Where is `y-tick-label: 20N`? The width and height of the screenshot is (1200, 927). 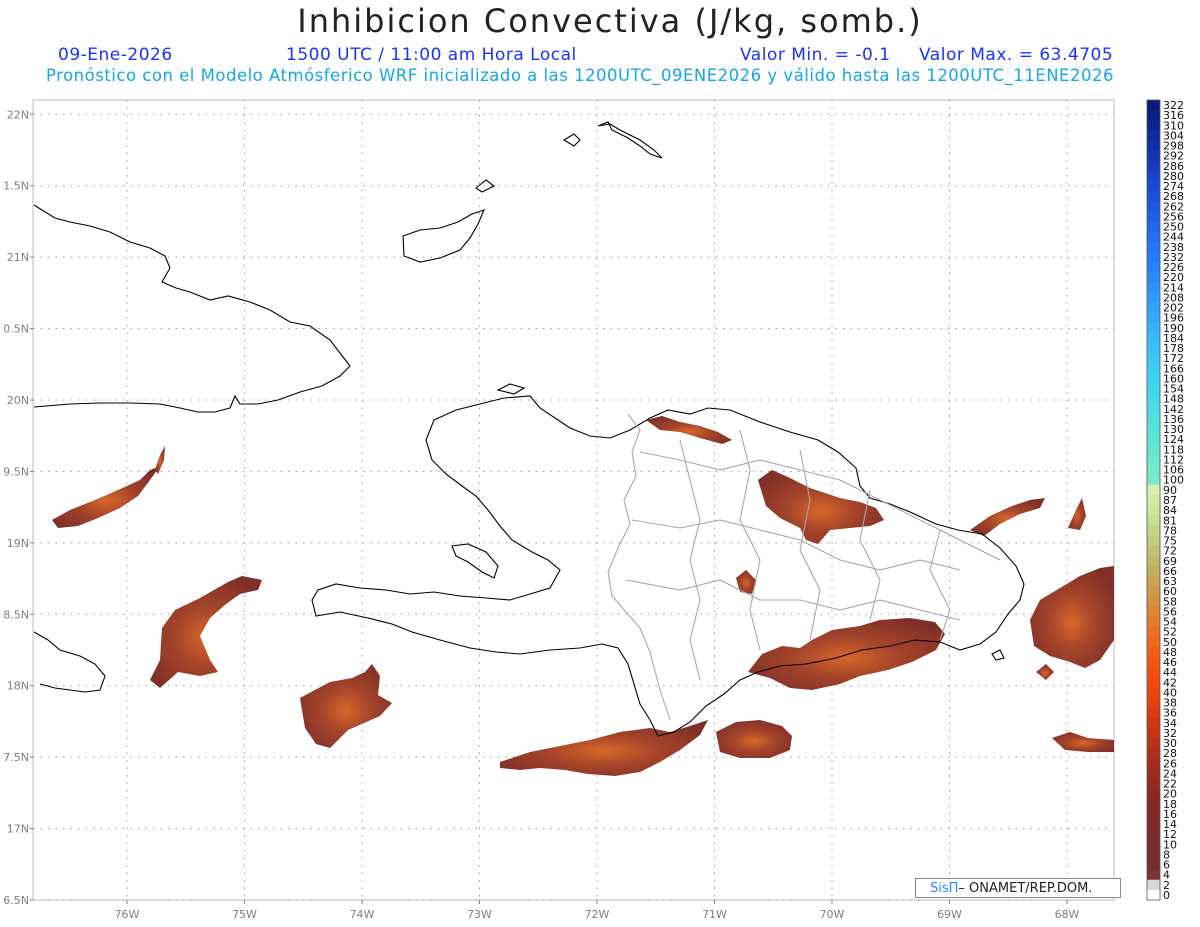 y-tick-label: 20N is located at coordinates (18, 400).